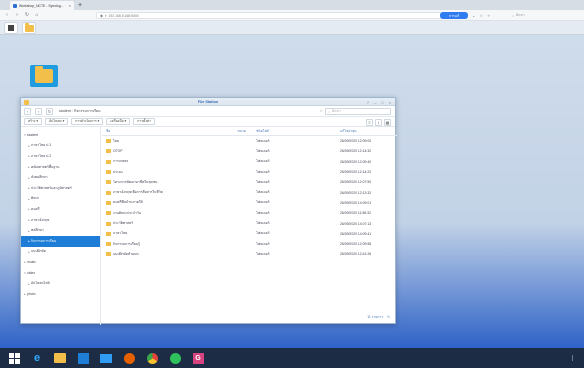 This screenshot has width=584, height=368. I want to click on table-row: การเกษตร โฟลเดอร์ 26/09/2020 12:09:40, so click(249, 162).